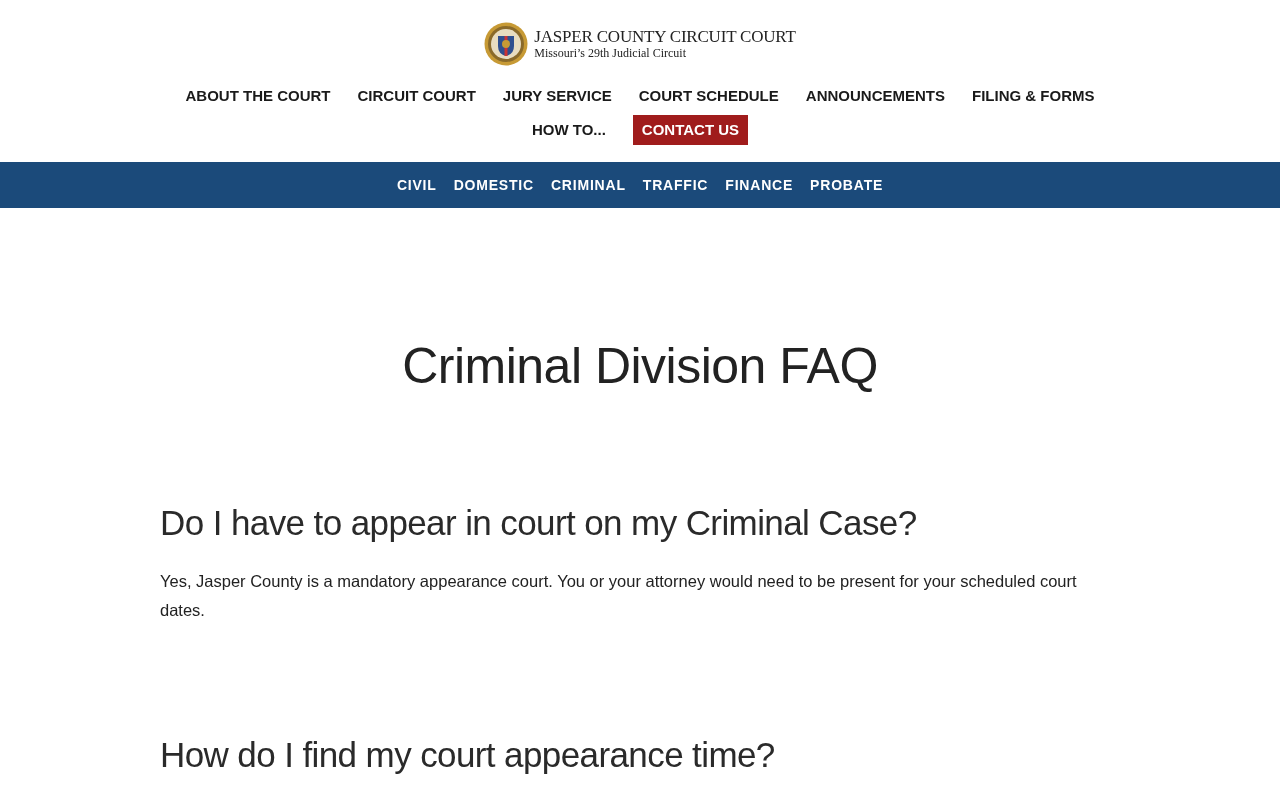 The height and width of the screenshot is (800, 1280). What do you see at coordinates (665, 36) in the screenshot?
I see `site-title: JASPER COUNTY CIRCUIT COURT` at bounding box center [665, 36].